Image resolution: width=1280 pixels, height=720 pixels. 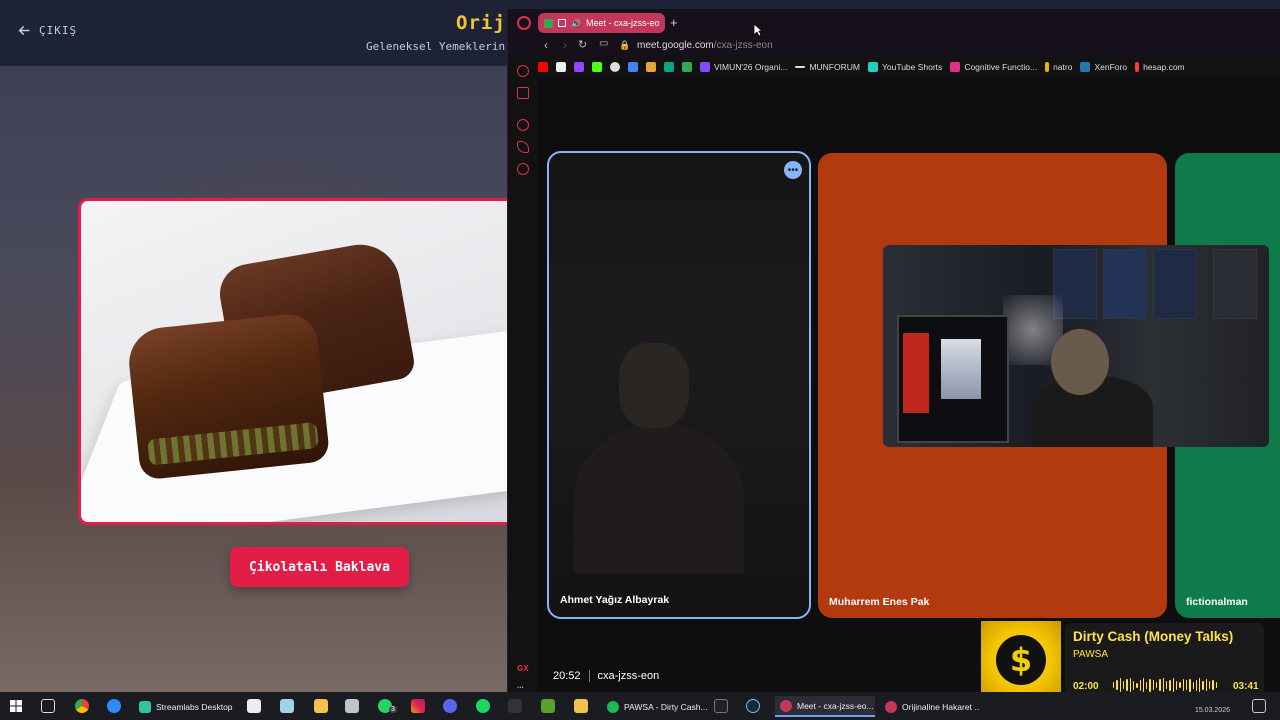 What do you see at coordinates (524, 23) in the screenshot?
I see `opera-gx-logo-icon` at bounding box center [524, 23].